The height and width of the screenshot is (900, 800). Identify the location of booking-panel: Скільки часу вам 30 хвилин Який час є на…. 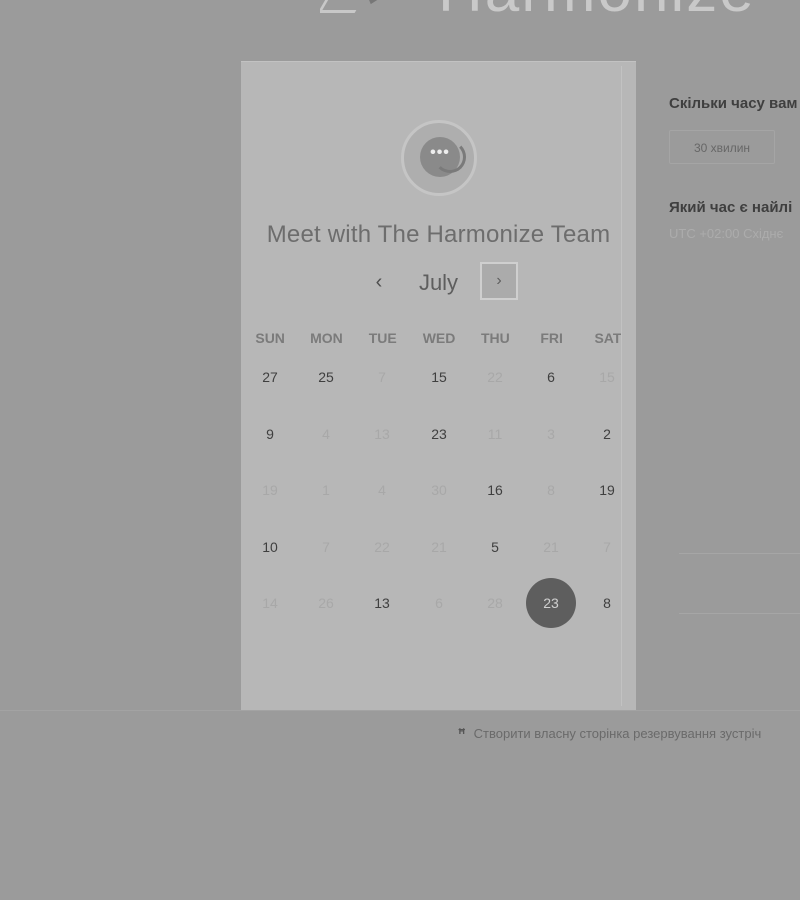
(734, 360).